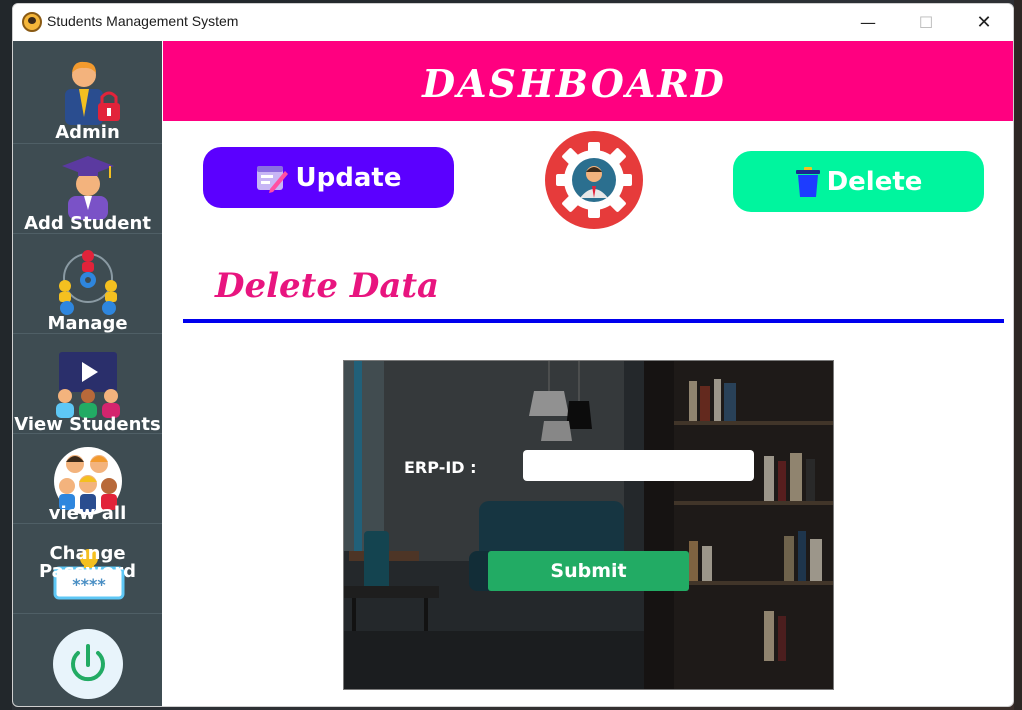  I want to click on sidebar-item-label-line2: Password, so click(87, 571).